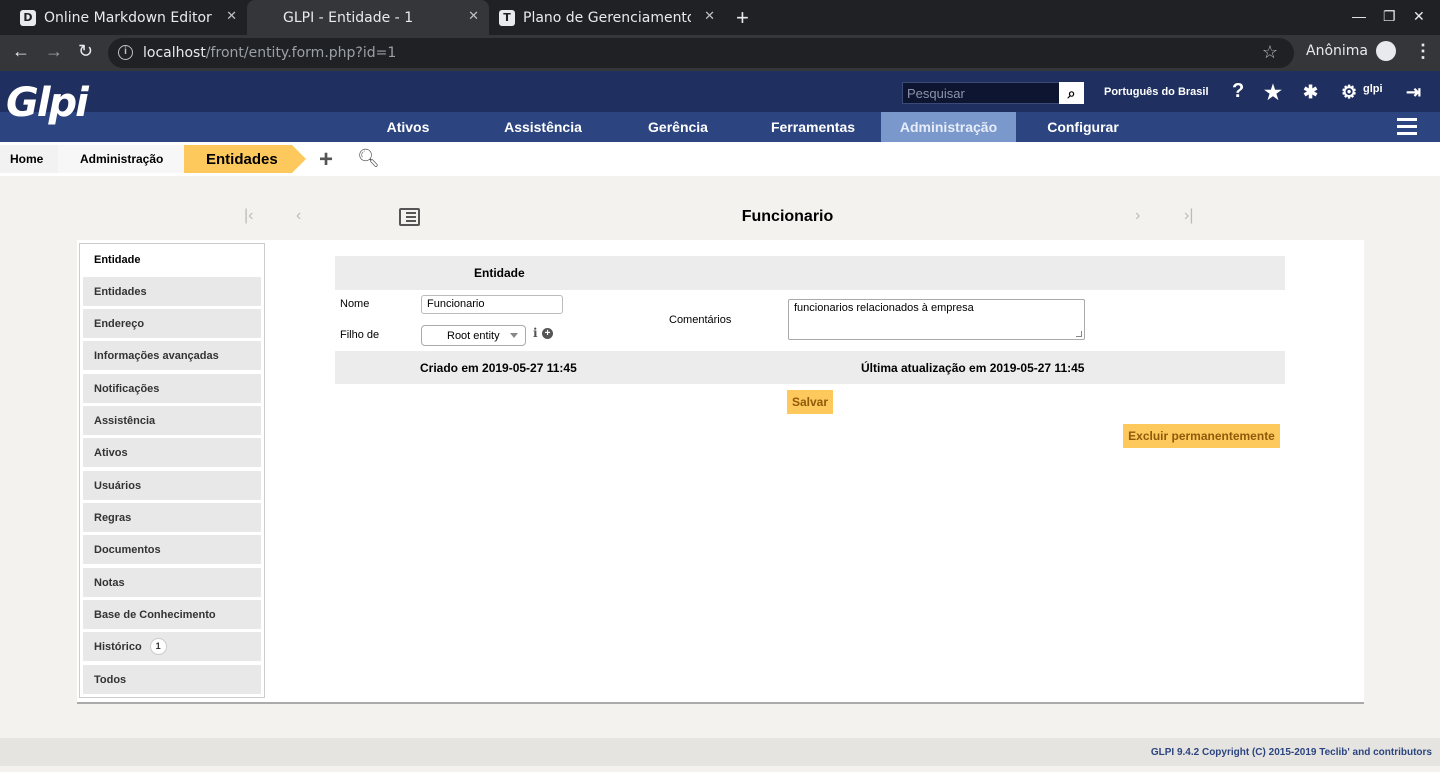 Image resolution: width=1440 pixels, height=772 pixels. Describe the element at coordinates (498, 368) in the screenshot. I see `created-date: Criado em 2019-05-27 11:45` at that location.